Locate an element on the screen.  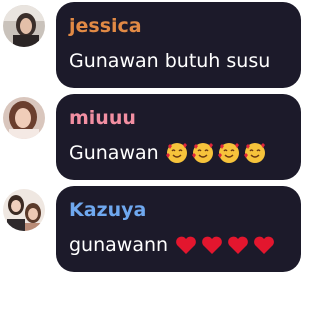
message-text: Gunawan 🥰🥰🥰🥰 is located at coordinates (185, 153).